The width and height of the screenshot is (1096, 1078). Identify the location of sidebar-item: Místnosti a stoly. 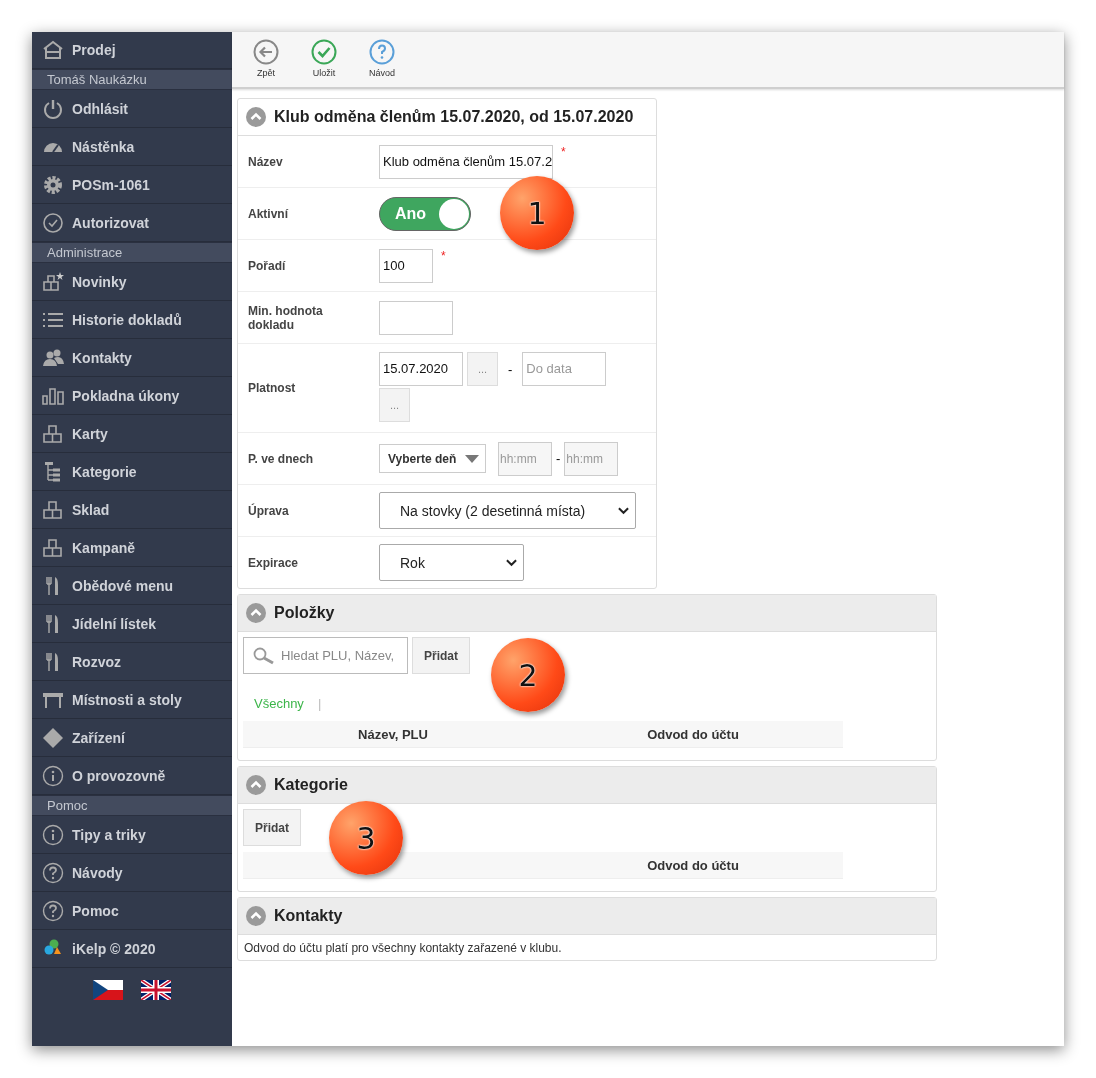
(132, 700).